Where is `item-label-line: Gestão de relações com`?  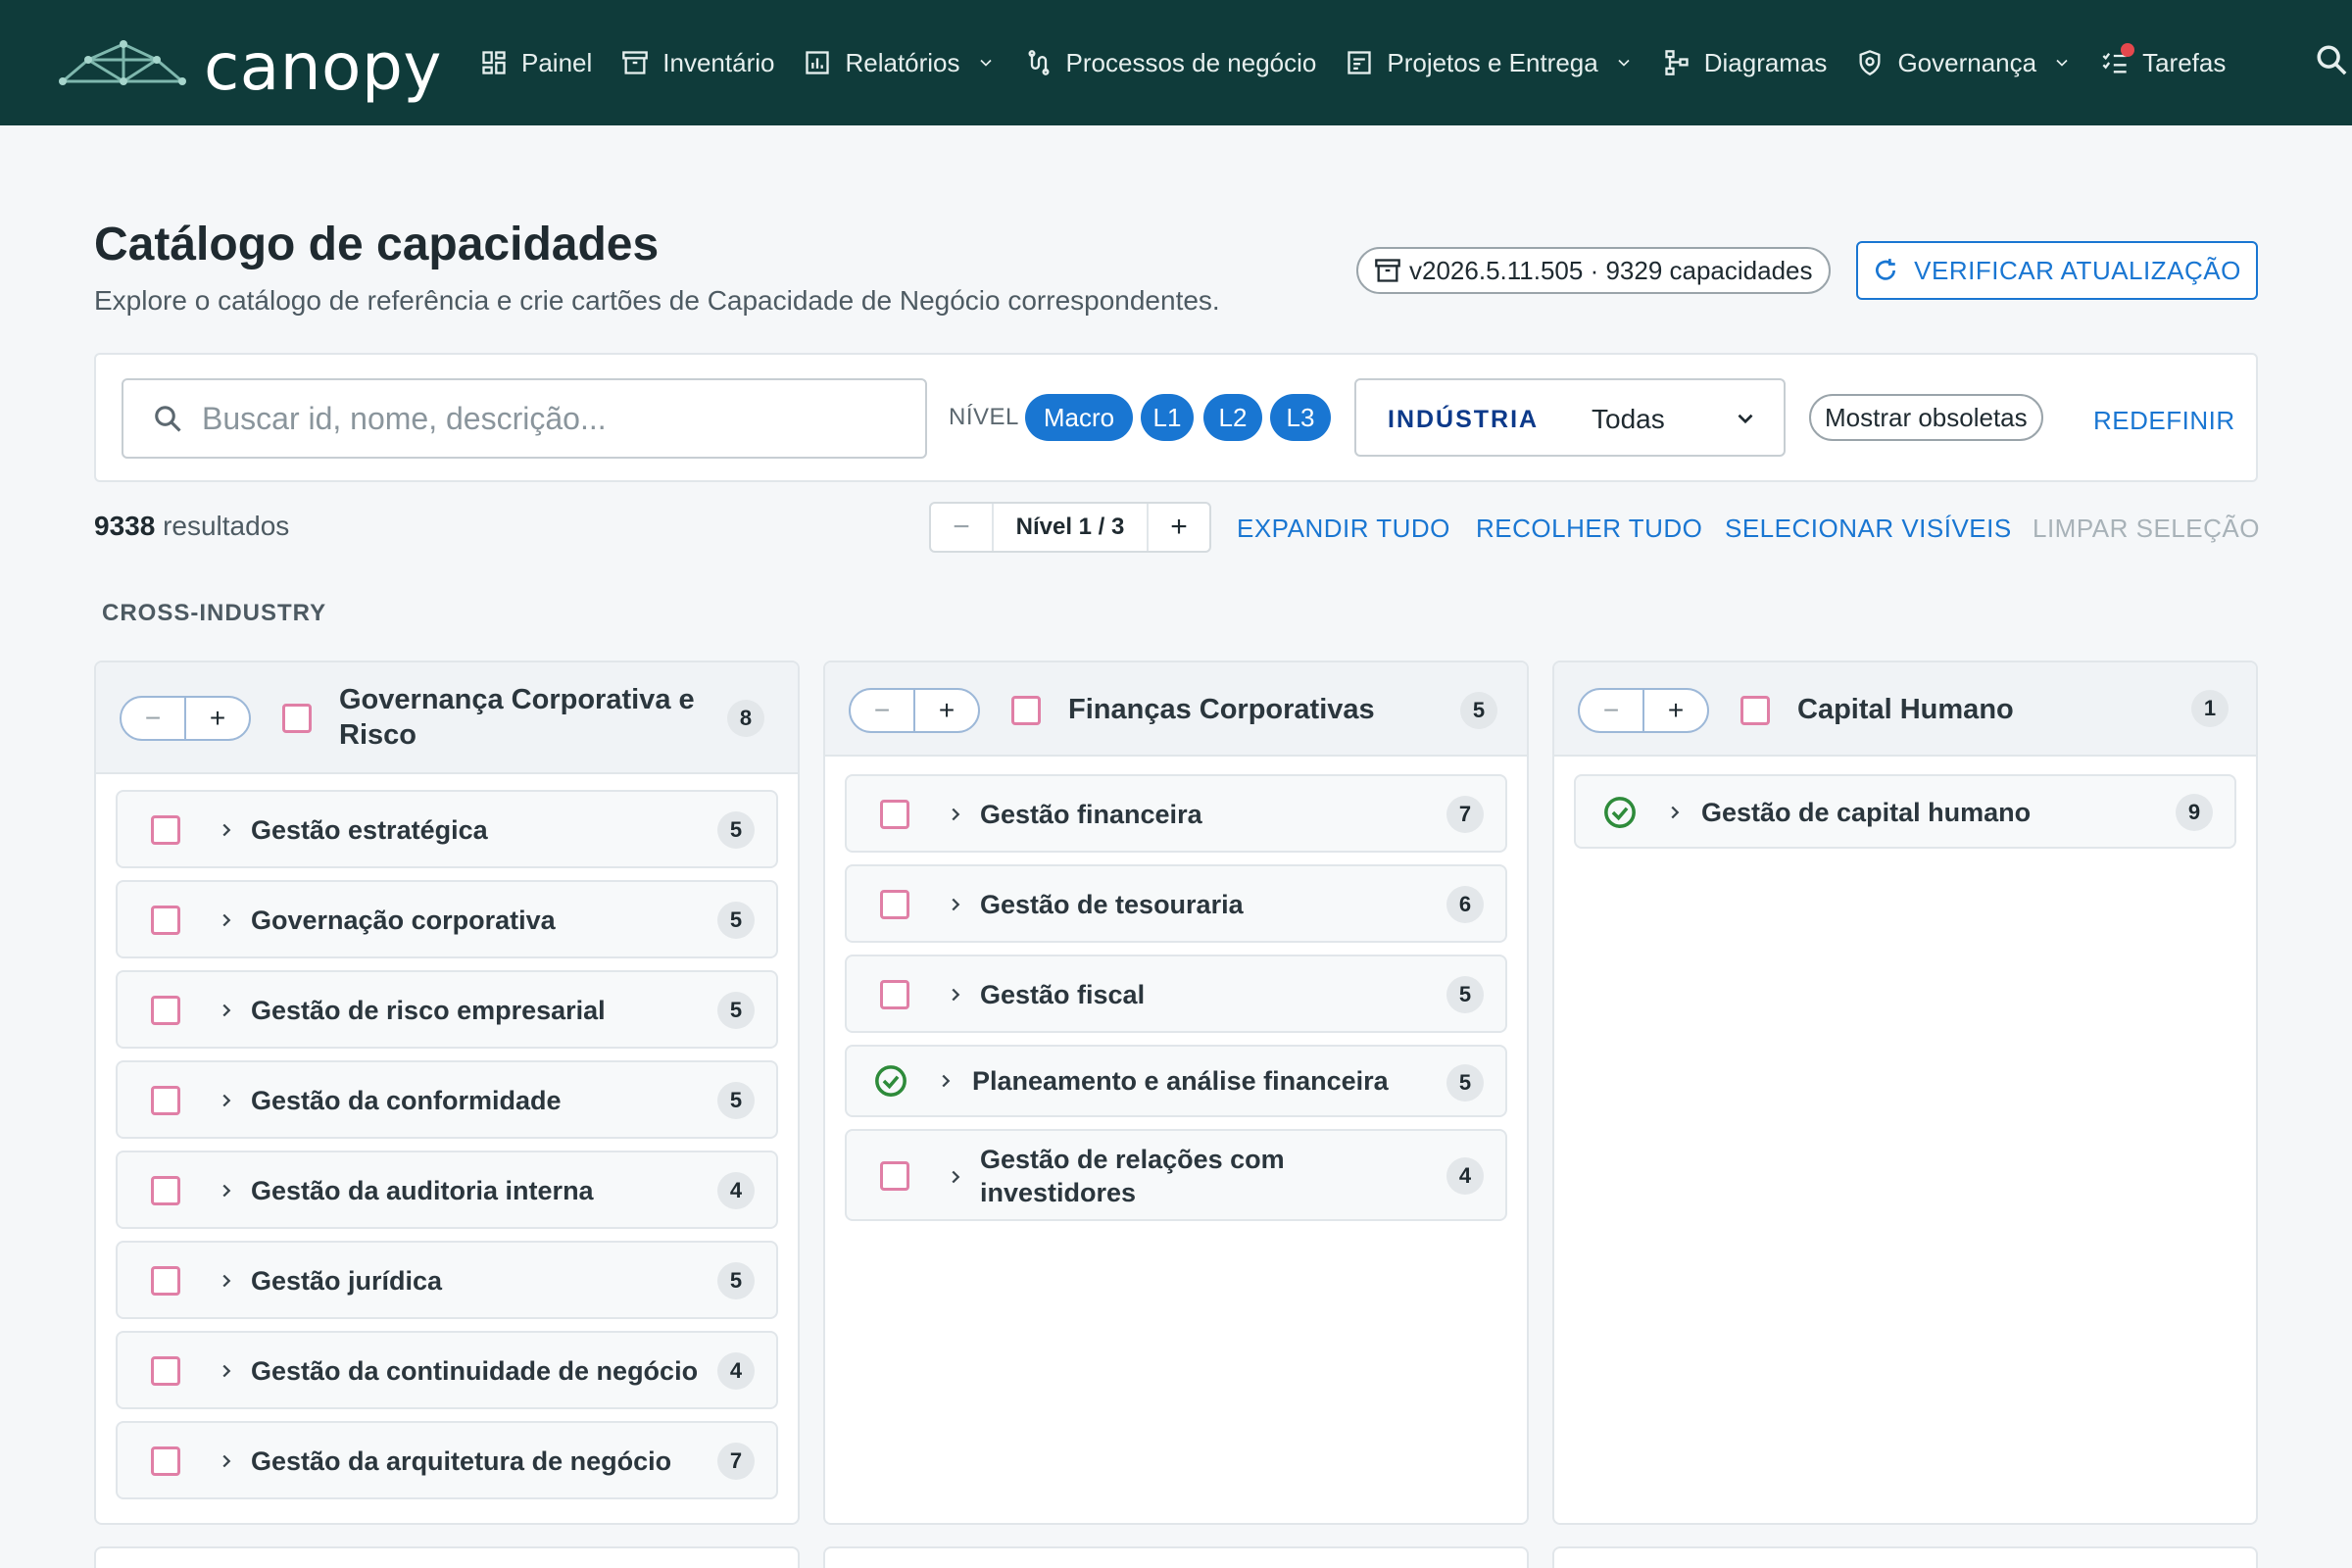
item-label-line: Gestão de relações com is located at coordinates (1132, 1159).